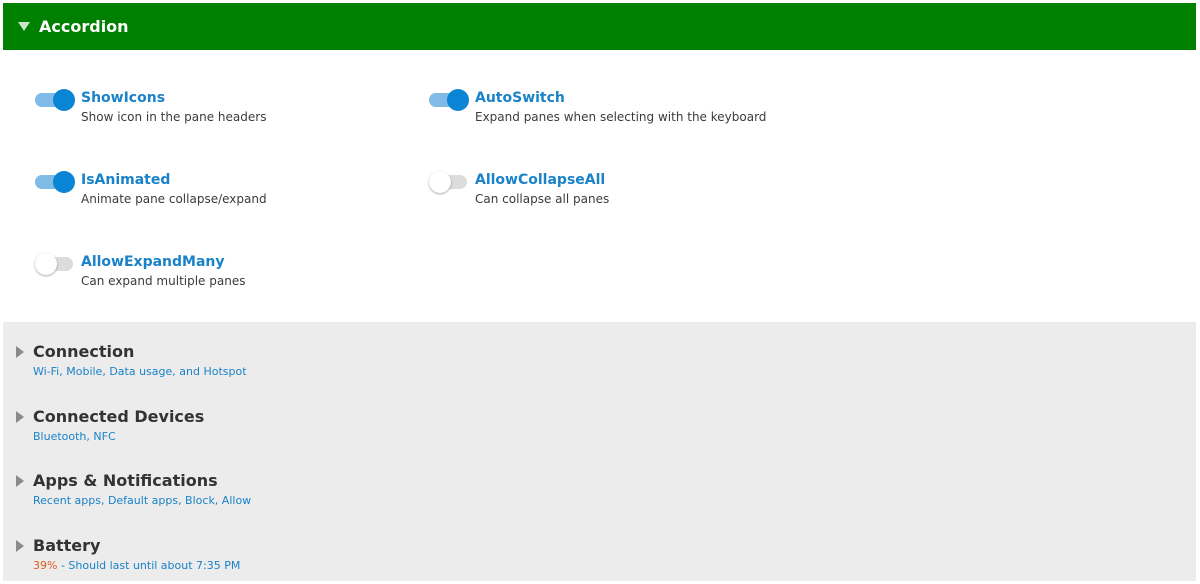 This screenshot has height=584, width=1200. I want to click on allow-expand-many-toggle, so click(54, 264).